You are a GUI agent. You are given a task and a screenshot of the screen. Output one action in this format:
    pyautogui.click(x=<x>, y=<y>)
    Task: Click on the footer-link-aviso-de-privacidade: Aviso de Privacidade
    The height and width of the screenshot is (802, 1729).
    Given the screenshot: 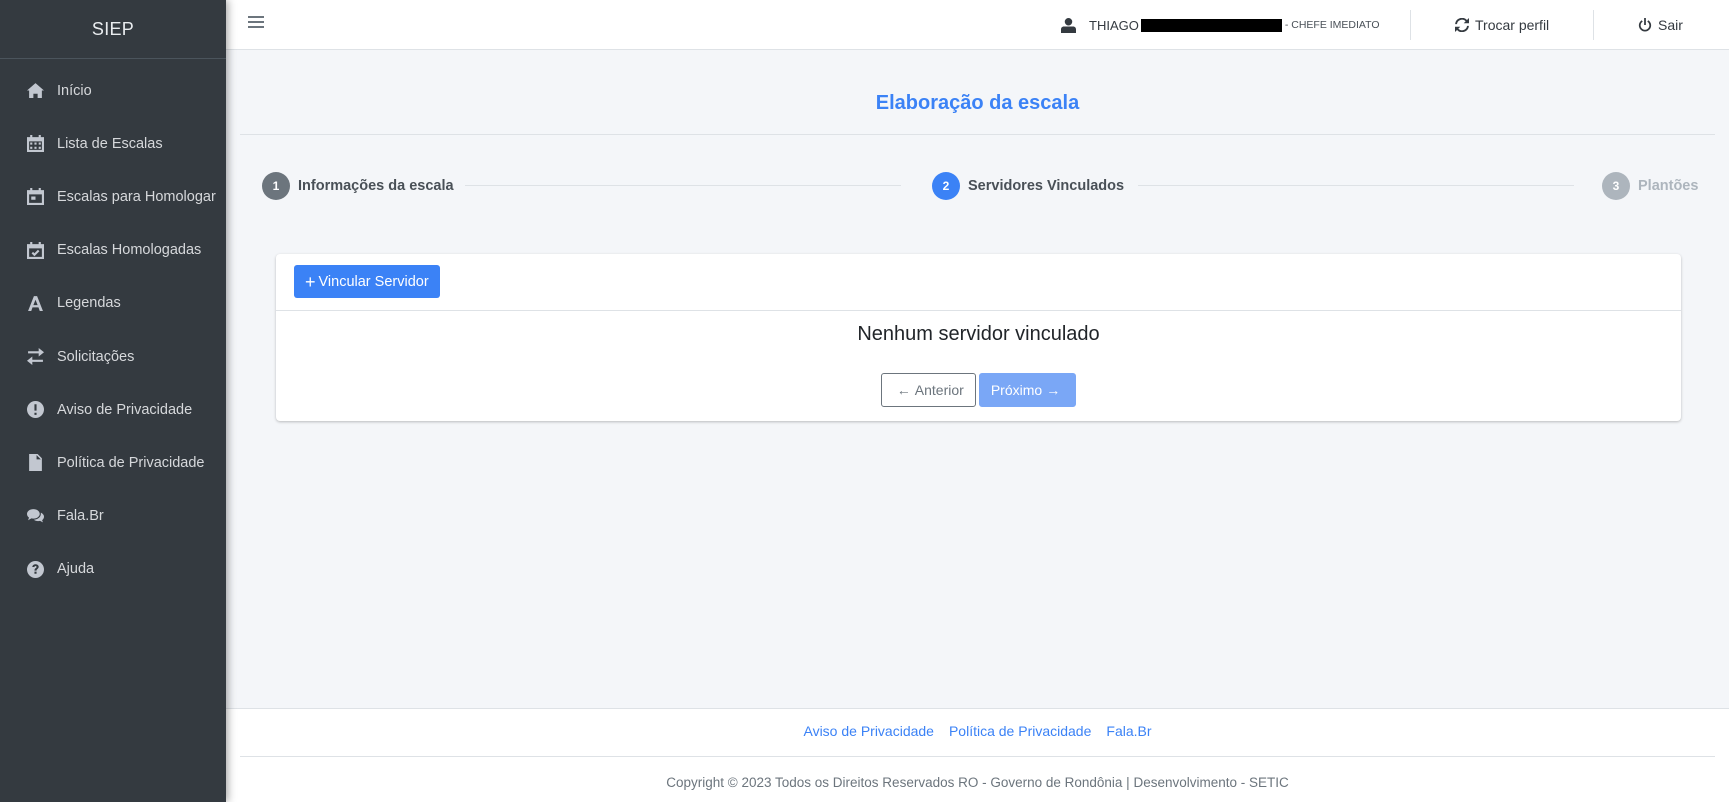 What is the action you would take?
    pyautogui.click(x=868, y=731)
    